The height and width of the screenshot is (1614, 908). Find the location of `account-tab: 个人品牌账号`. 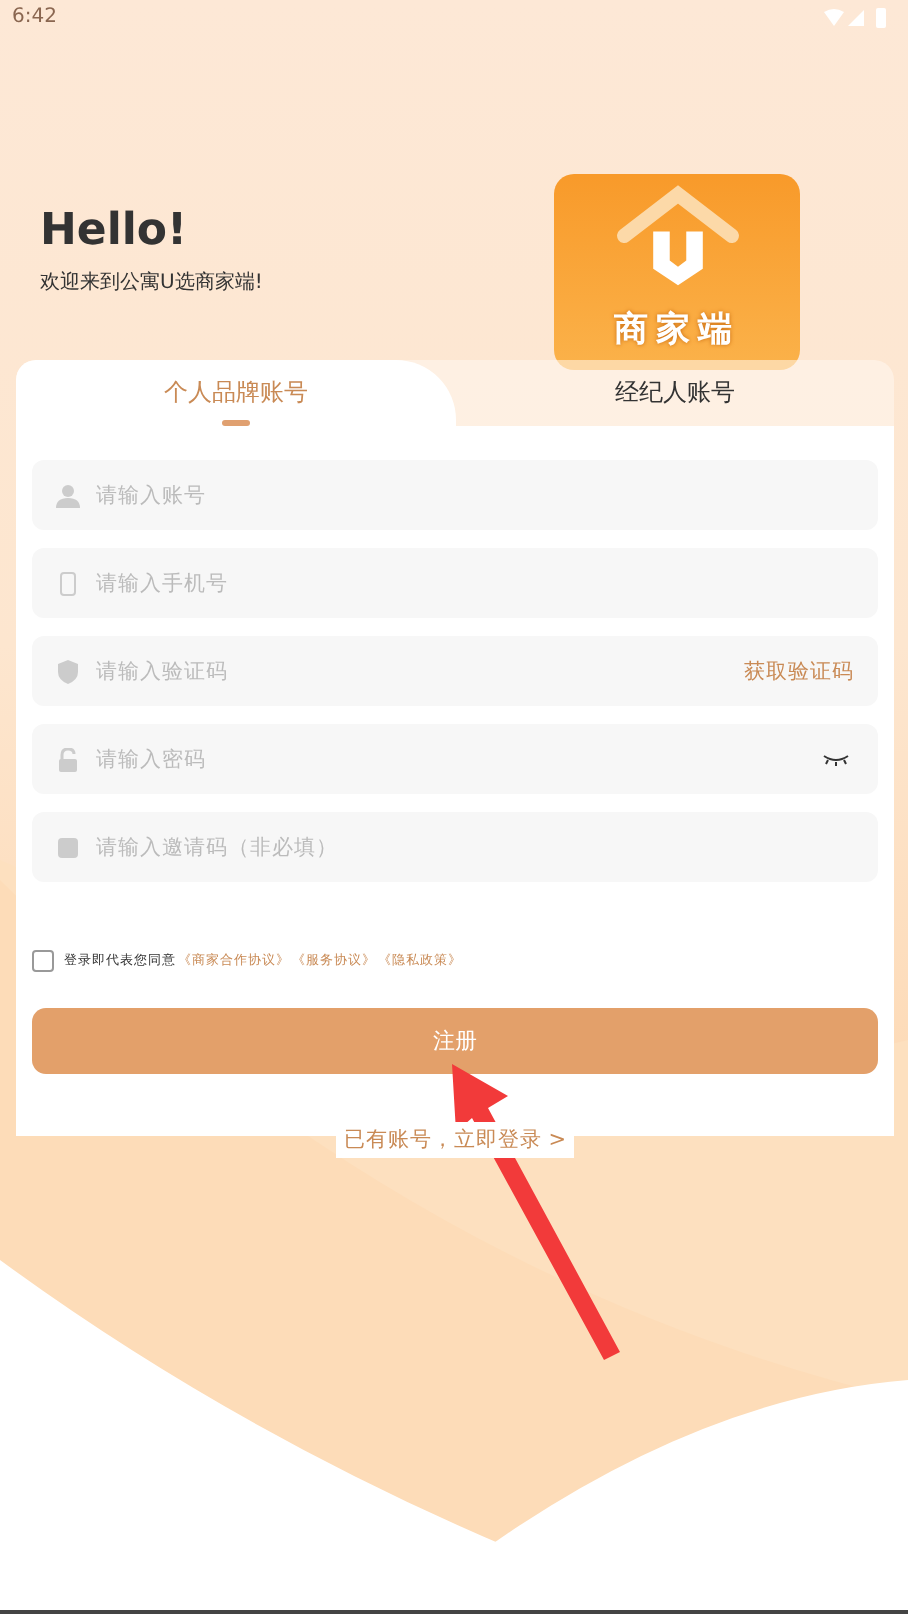

account-tab: 个人品牌账号 is located at coordinates (235, 393).